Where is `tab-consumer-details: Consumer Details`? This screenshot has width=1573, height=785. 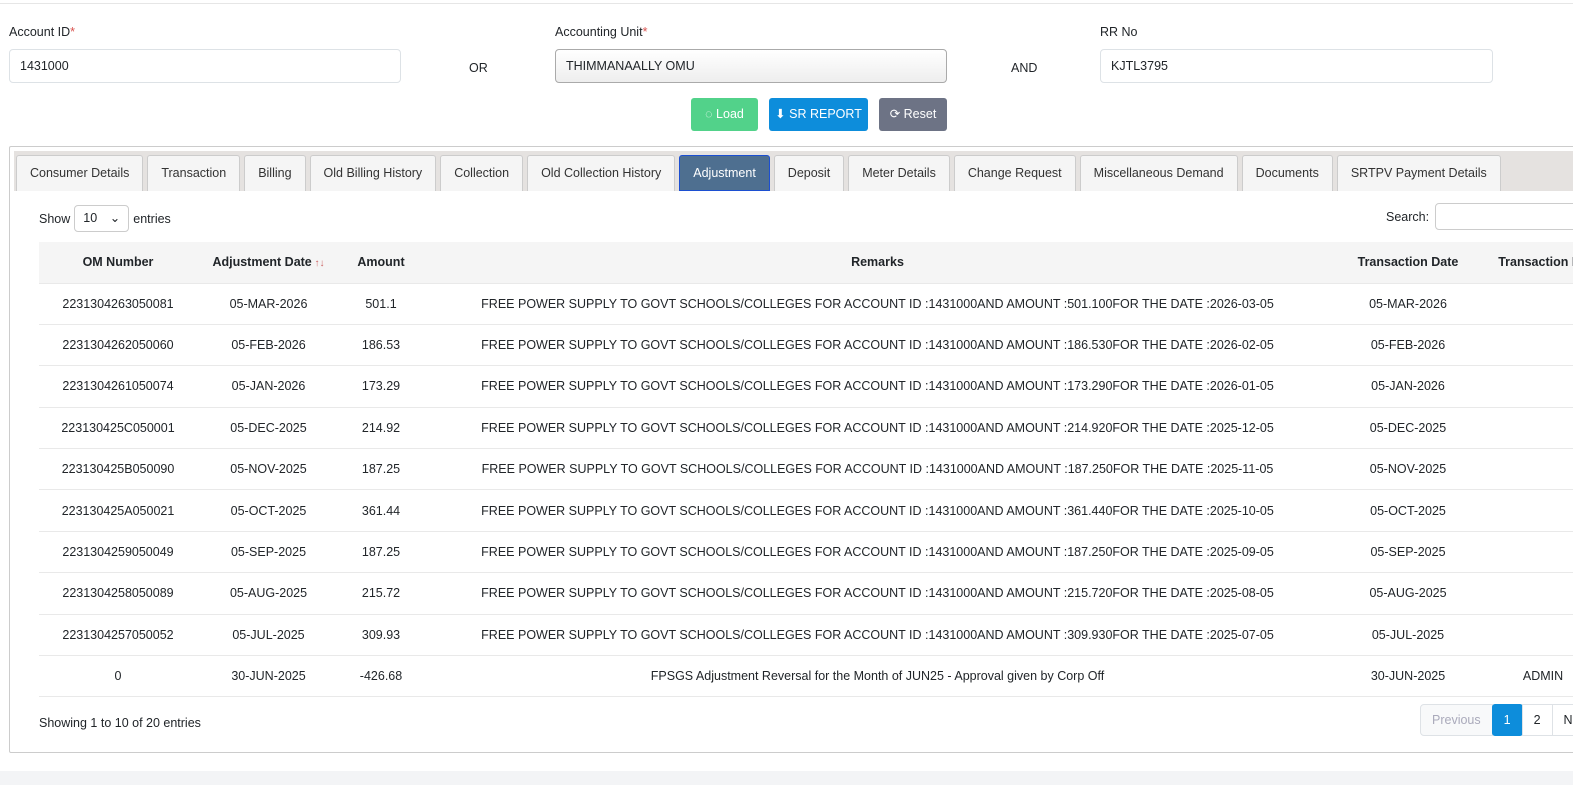 tab-consumer-details: Consumer Details is located at coordinates (80, 173).